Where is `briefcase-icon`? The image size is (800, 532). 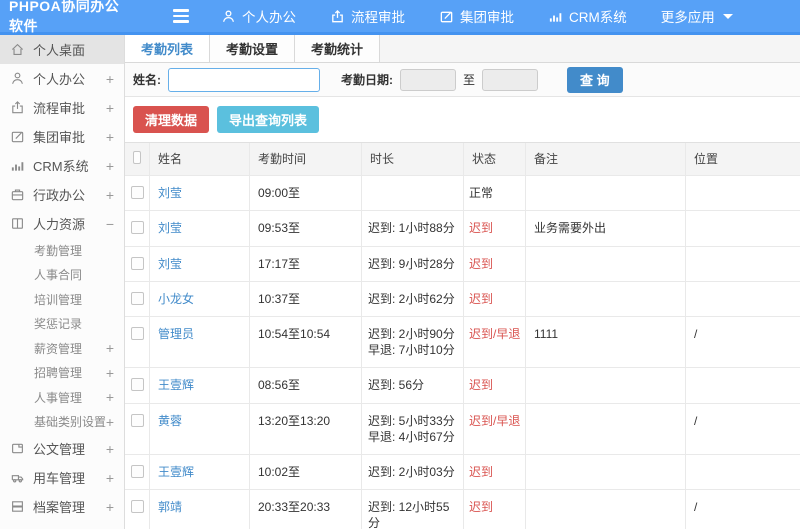 briefcase-icon is located at coordinates (17, 195).